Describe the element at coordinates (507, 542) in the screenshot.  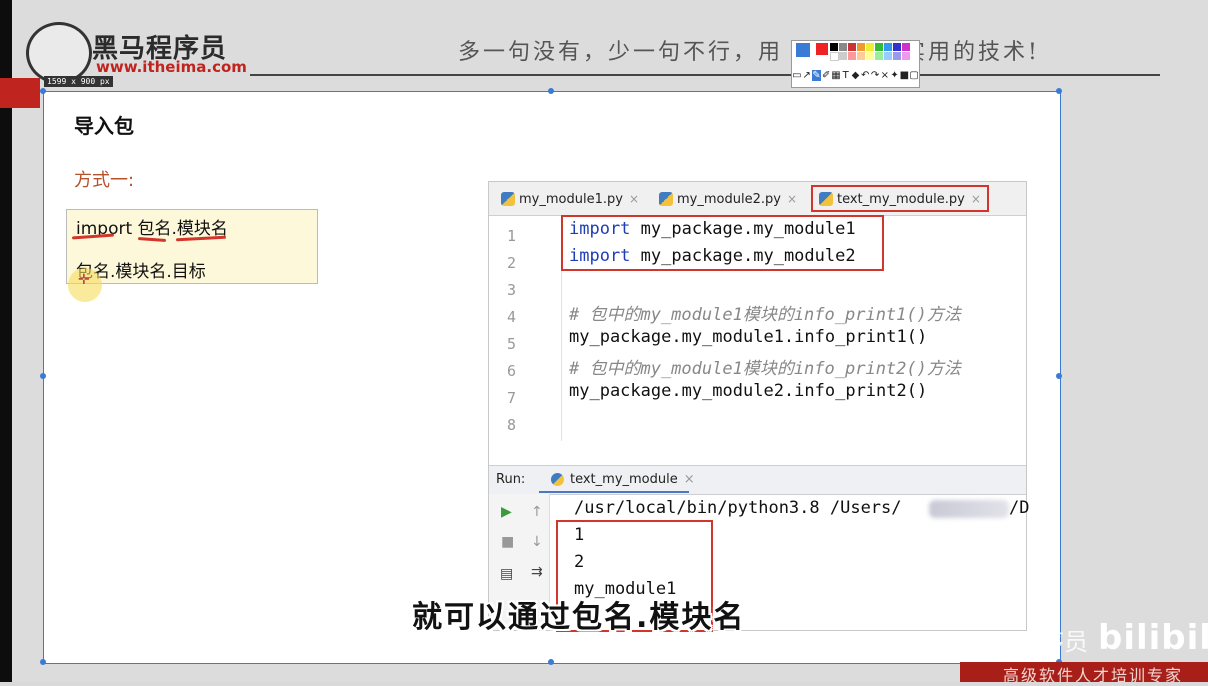
I see `stop-icon: ■` at that location.